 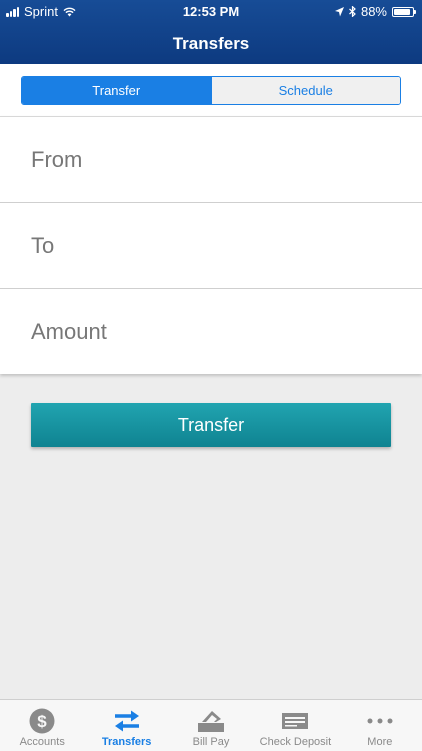 I want to click on segmented-control: Transfer Schedule, so click(x=211, y=90).